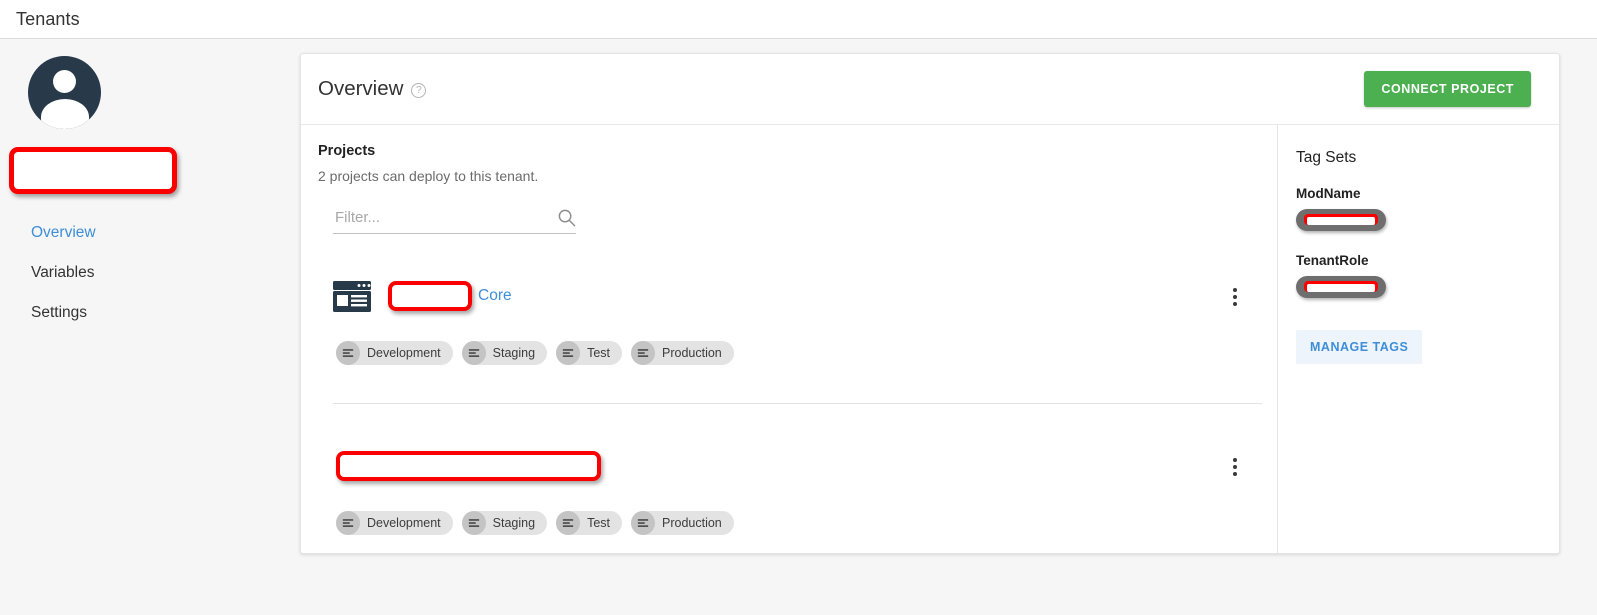 The image size is (1597, 615). I want to click on project-header: Core, so click(797, 296).